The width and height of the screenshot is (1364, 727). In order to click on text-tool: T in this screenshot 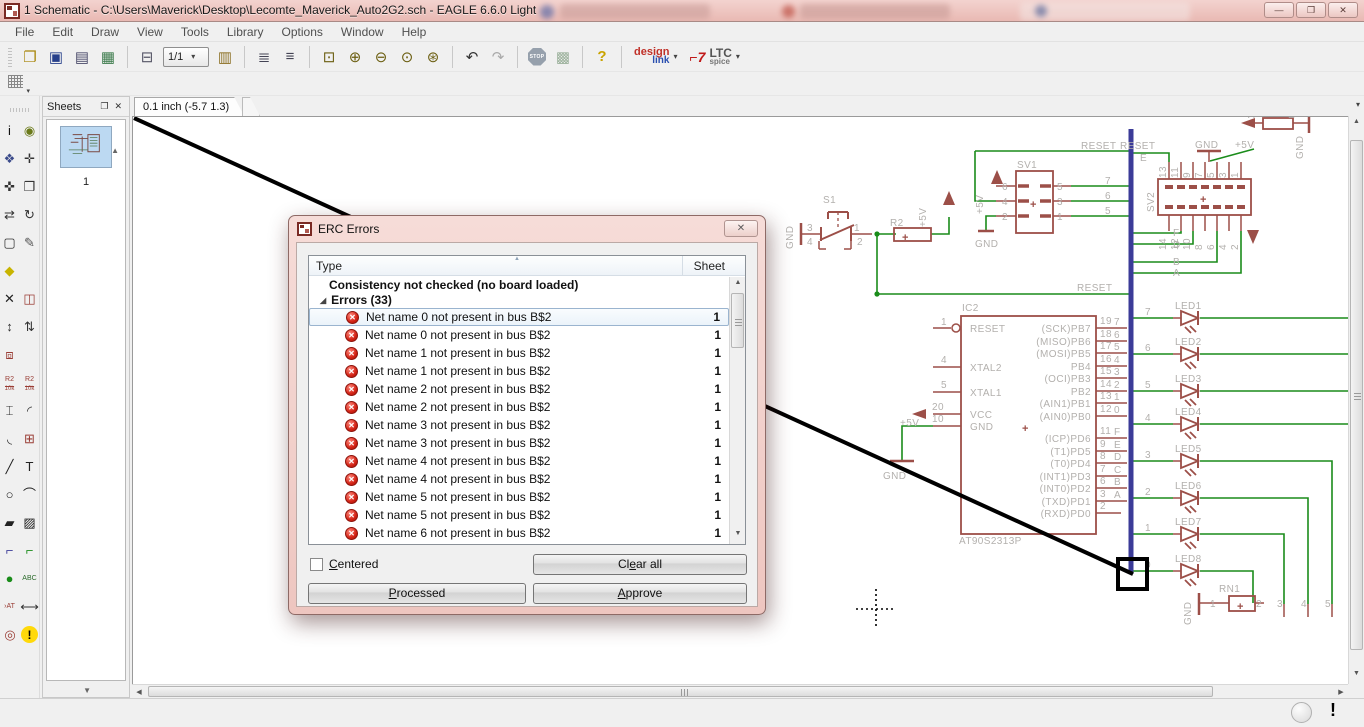, I will do `click(30, 467)`.